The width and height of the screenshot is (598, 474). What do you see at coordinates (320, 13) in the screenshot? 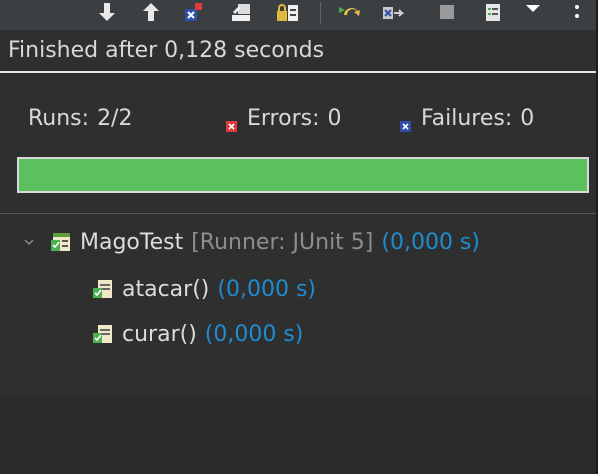
I see `toolbar-separator` at bounding box center [320, 13].